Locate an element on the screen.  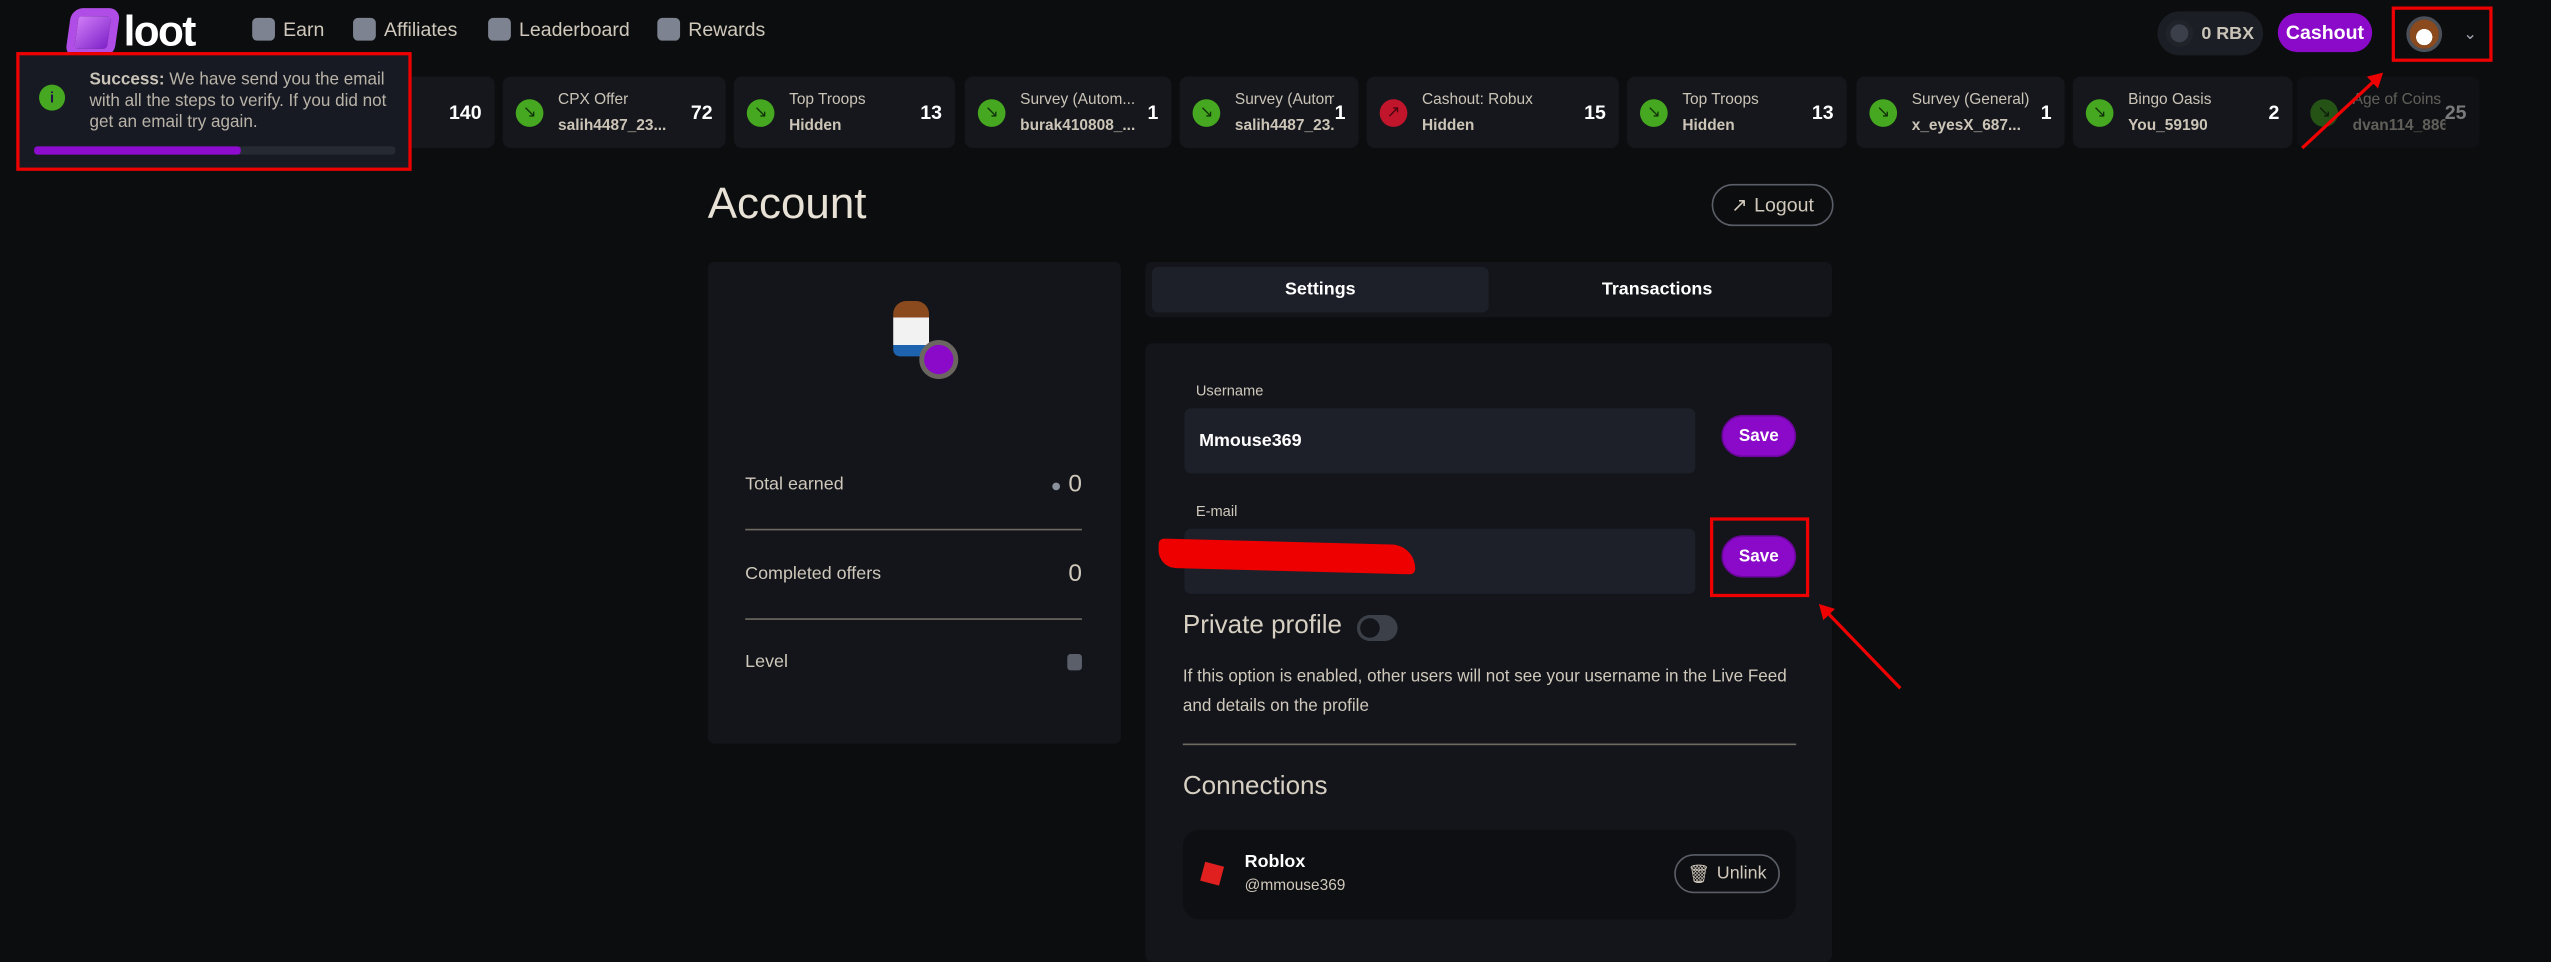
unlink-button: 🗑 Unlink is located at coordinates (1727, 874).